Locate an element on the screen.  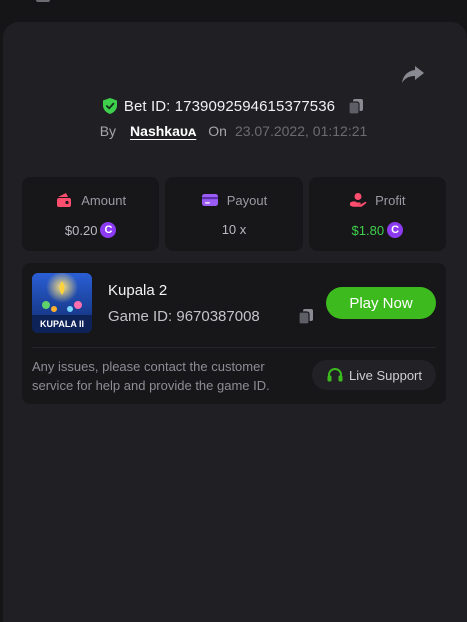
profit-card: Profit $1.80 C is located at coordinates (377, 214).